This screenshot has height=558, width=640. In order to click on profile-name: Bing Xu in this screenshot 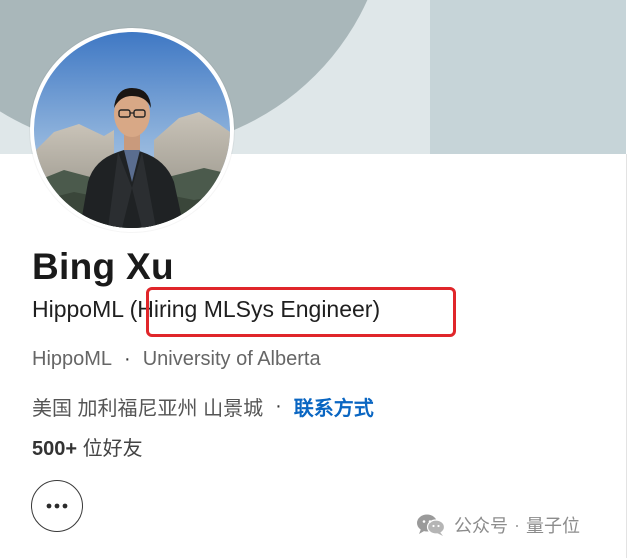, I will do `click(103, 266)`.